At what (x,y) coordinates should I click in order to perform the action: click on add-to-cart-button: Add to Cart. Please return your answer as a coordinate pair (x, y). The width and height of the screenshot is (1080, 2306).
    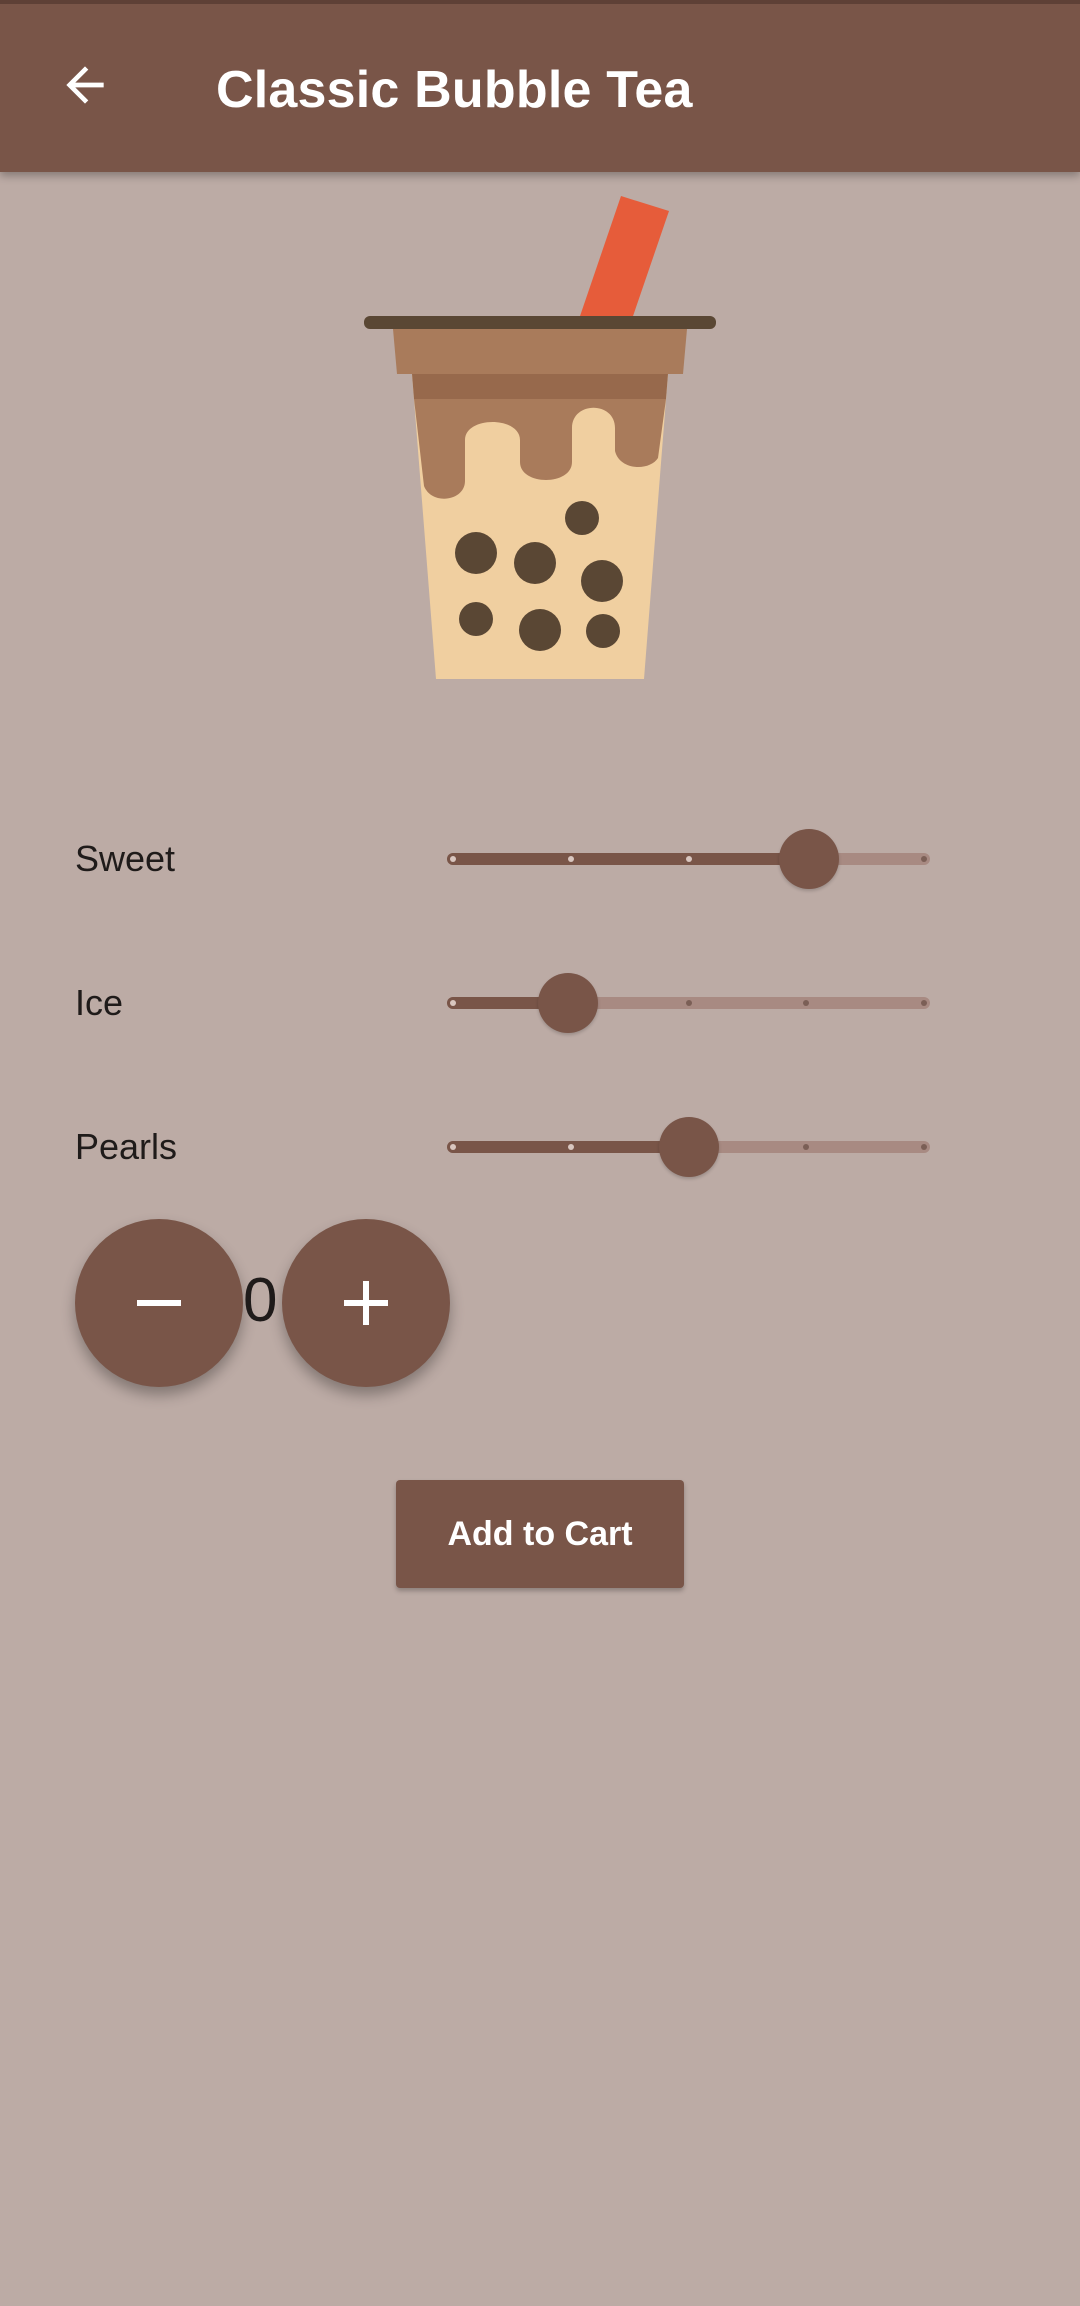
    Looking at the image, I should click on (540, 1534).